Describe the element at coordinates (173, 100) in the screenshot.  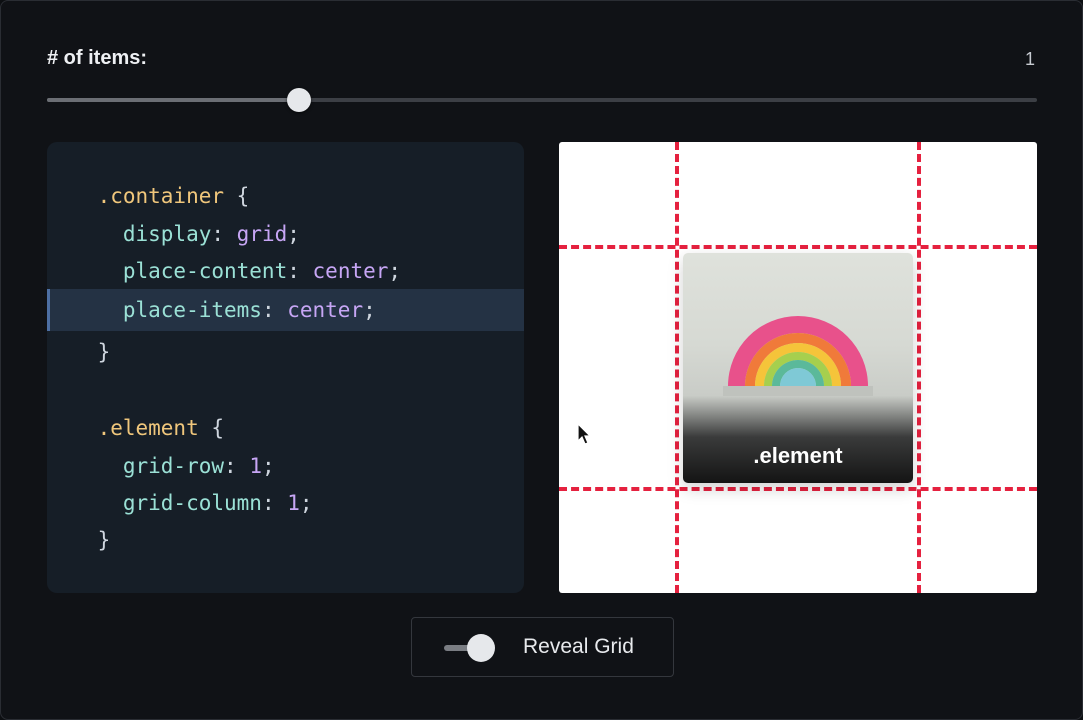
I see `slider-fill` at that location.